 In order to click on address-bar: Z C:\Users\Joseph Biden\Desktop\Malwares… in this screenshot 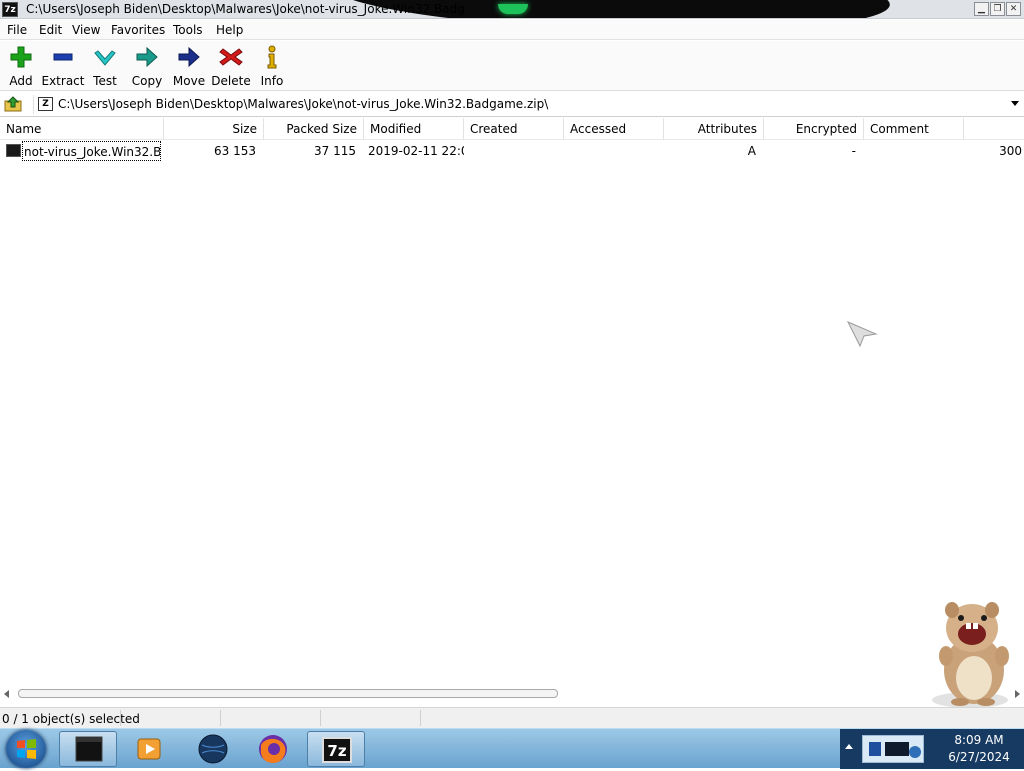, I will do `click(512, 104)`.